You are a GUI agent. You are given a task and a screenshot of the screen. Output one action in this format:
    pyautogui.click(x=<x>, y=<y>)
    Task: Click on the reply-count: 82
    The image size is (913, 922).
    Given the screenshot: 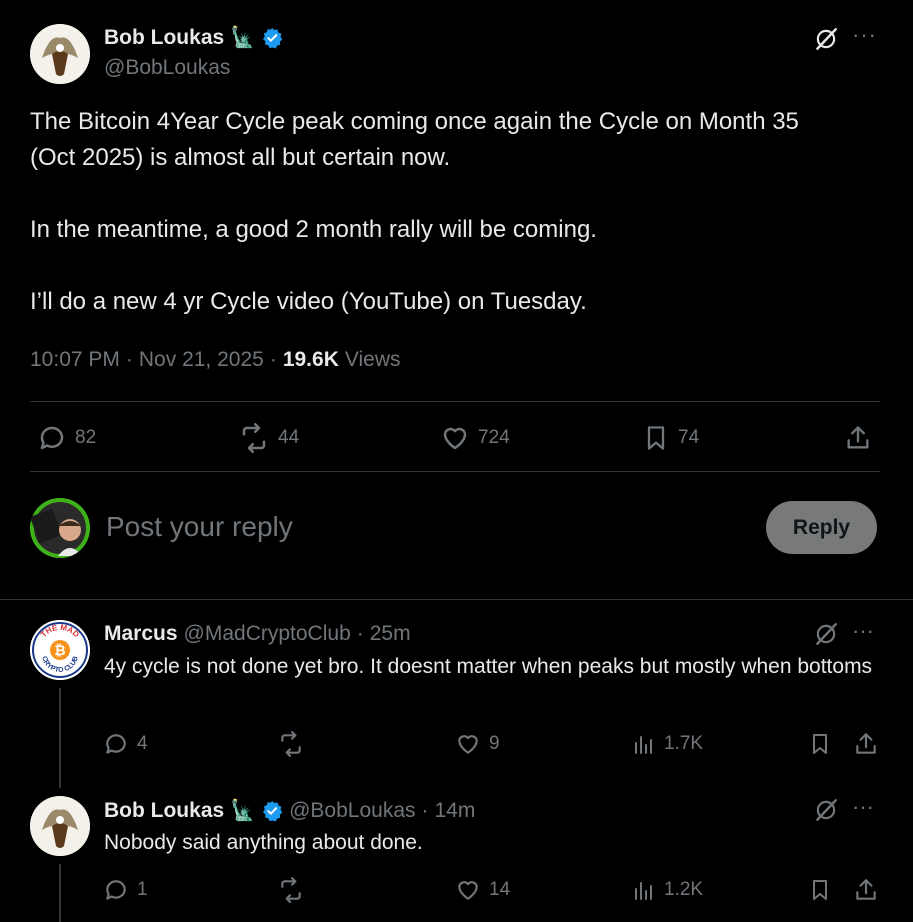 What is the action you would take?
    pyautogui.click(x=86, y=437)
    